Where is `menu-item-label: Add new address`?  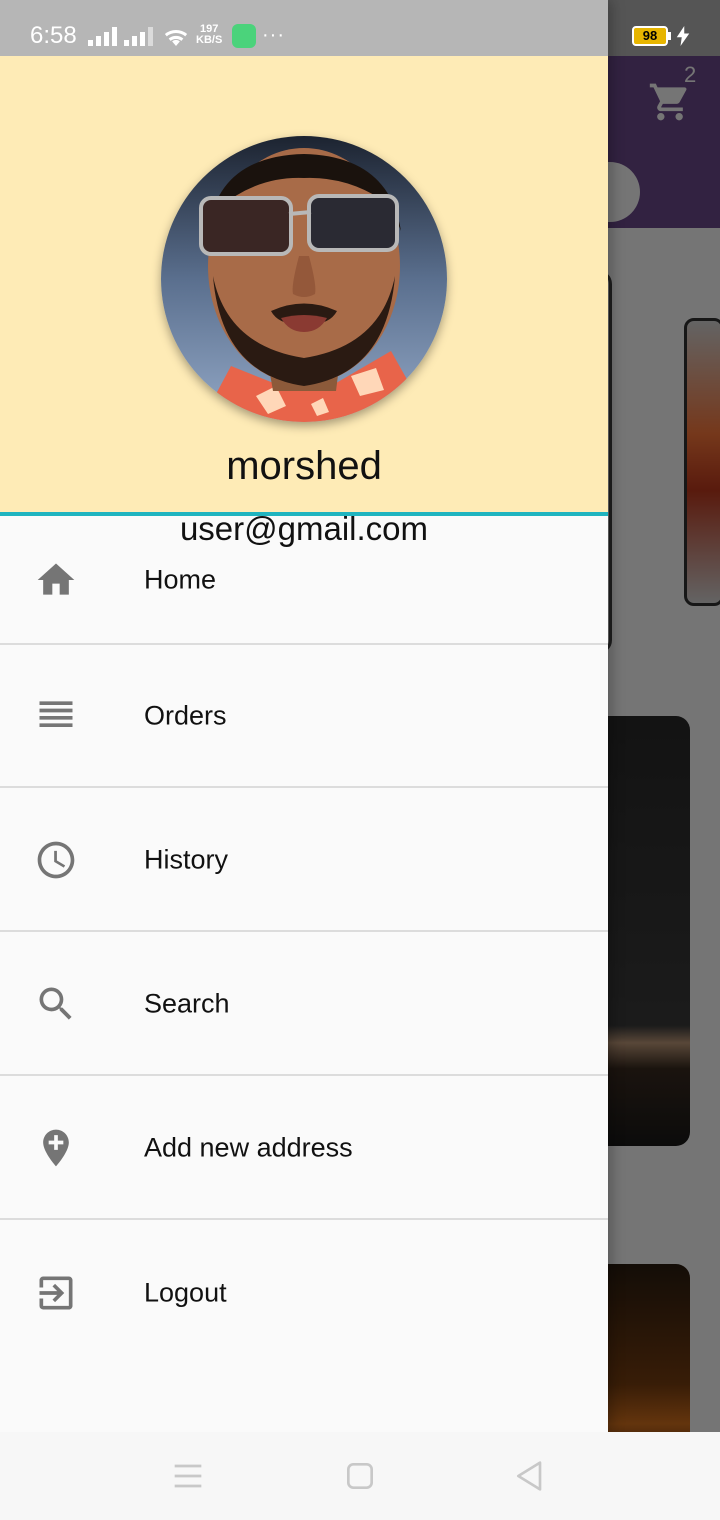
menu-item-label: Add new address is located at coordinates (248, 1147).